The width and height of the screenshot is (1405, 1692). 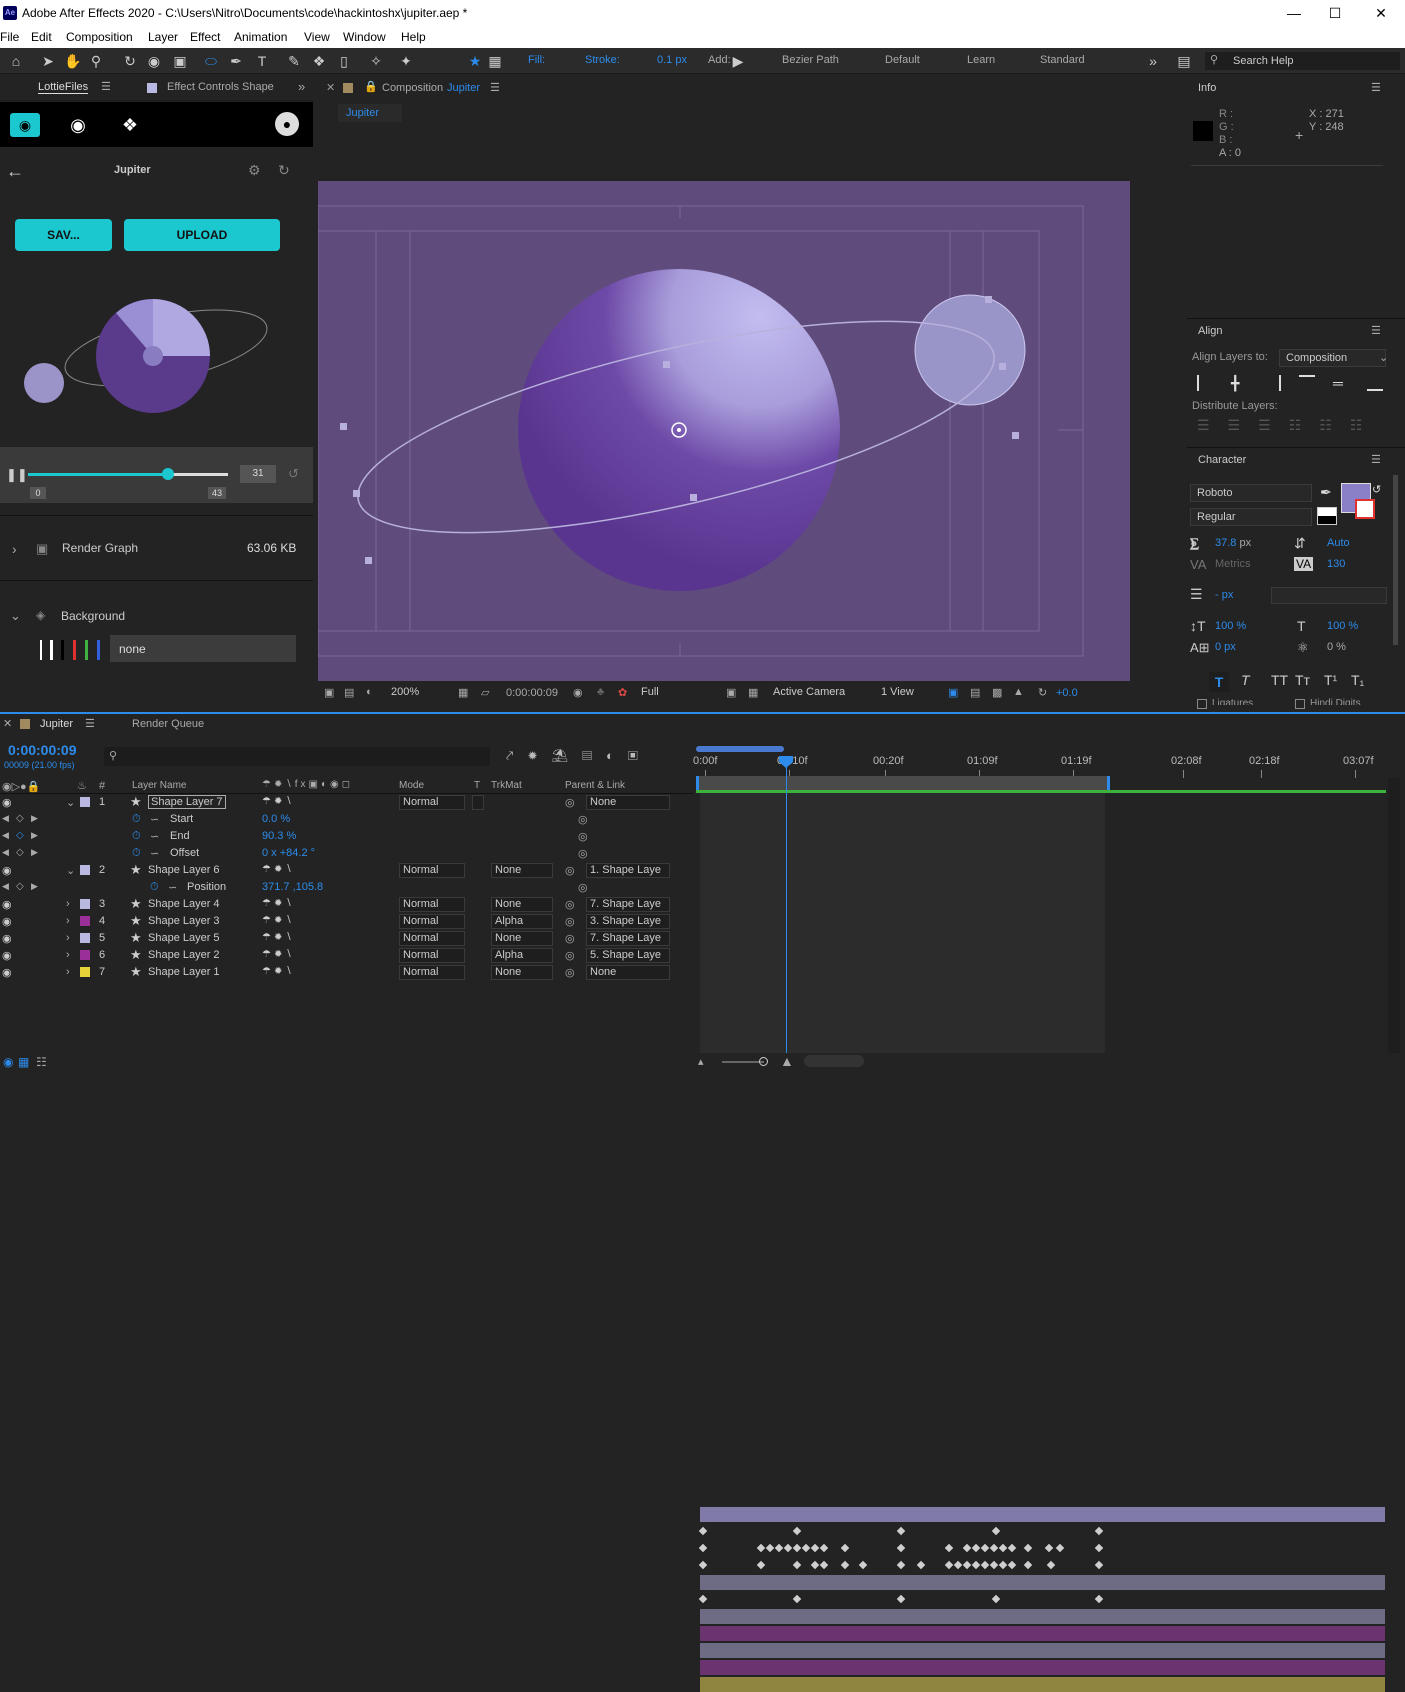 What do you see at coordinates (600, 692) in the screenshot?
I see `show-snapshot-icon: ♣` at bounding box center [600, 692].